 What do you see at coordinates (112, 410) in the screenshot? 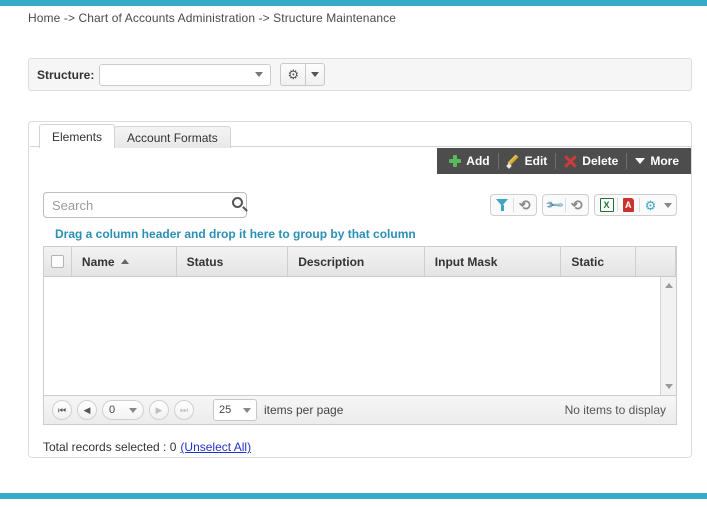
I see `page-number-value: 0` at bounding box center [112, 410].